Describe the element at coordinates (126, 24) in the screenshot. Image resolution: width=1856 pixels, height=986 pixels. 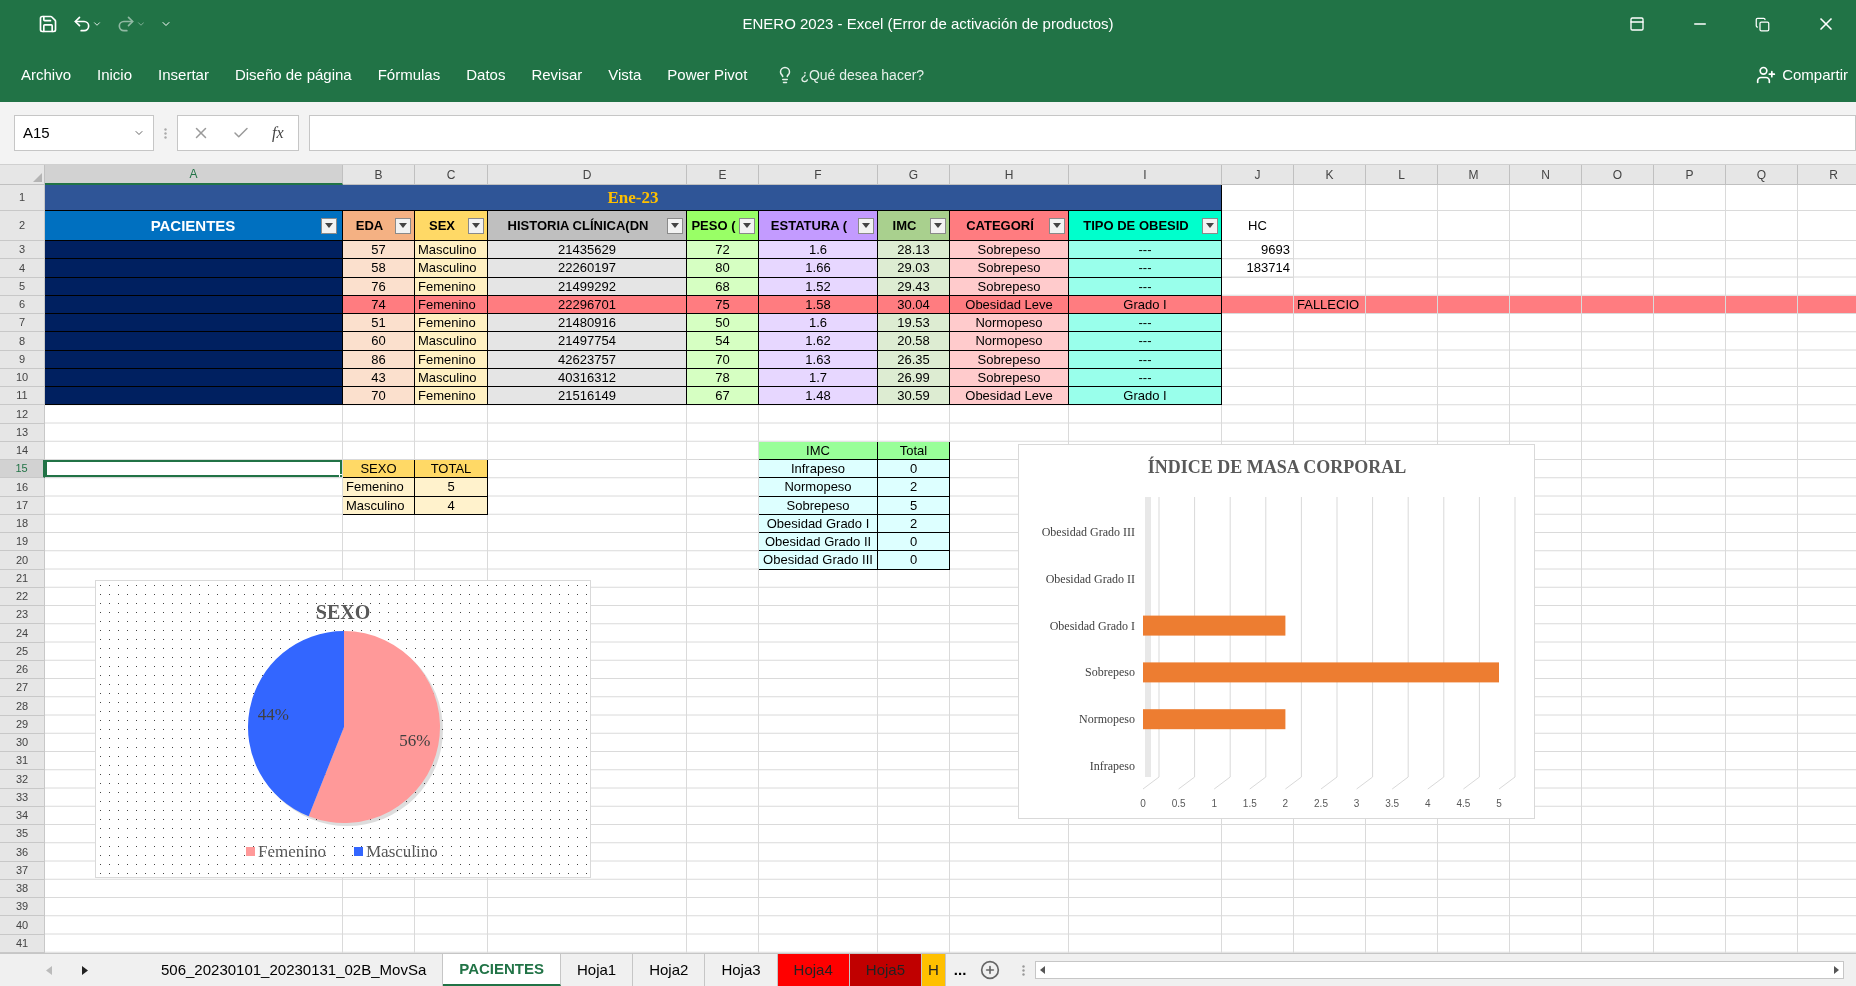
I see `redo-icon` at that location.